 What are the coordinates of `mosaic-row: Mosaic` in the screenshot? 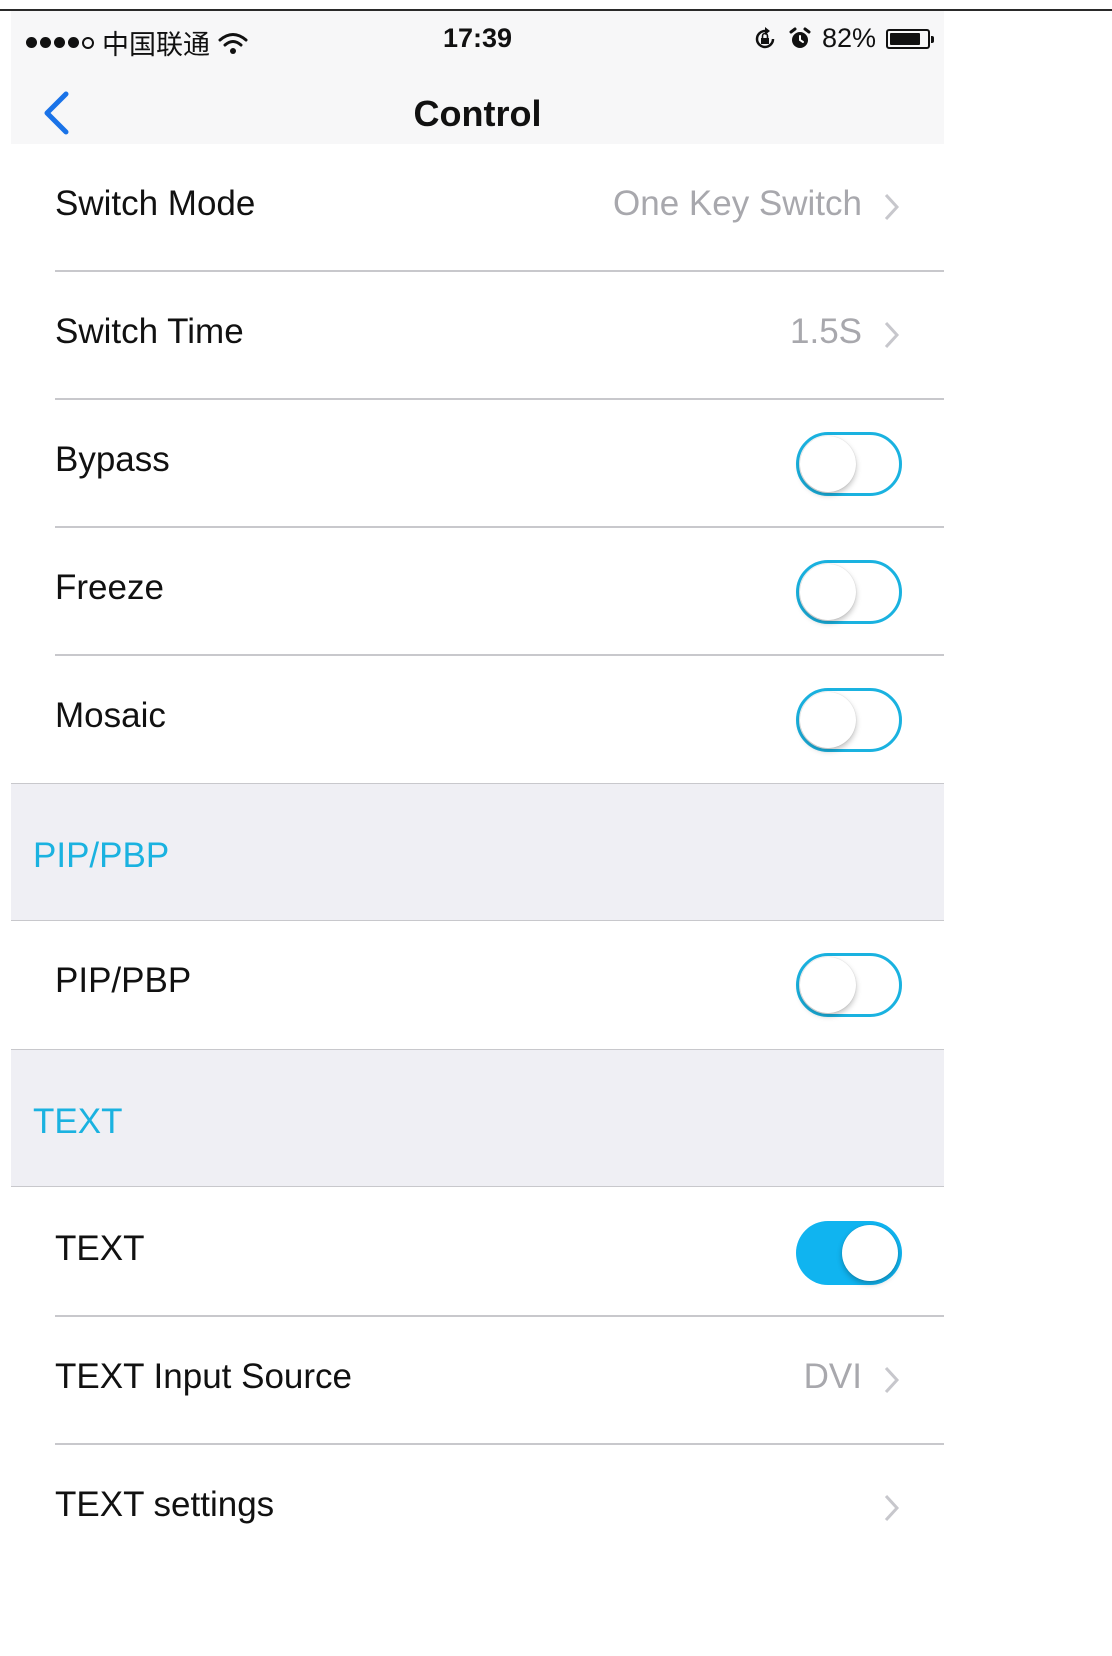 It's located at (477, 720).